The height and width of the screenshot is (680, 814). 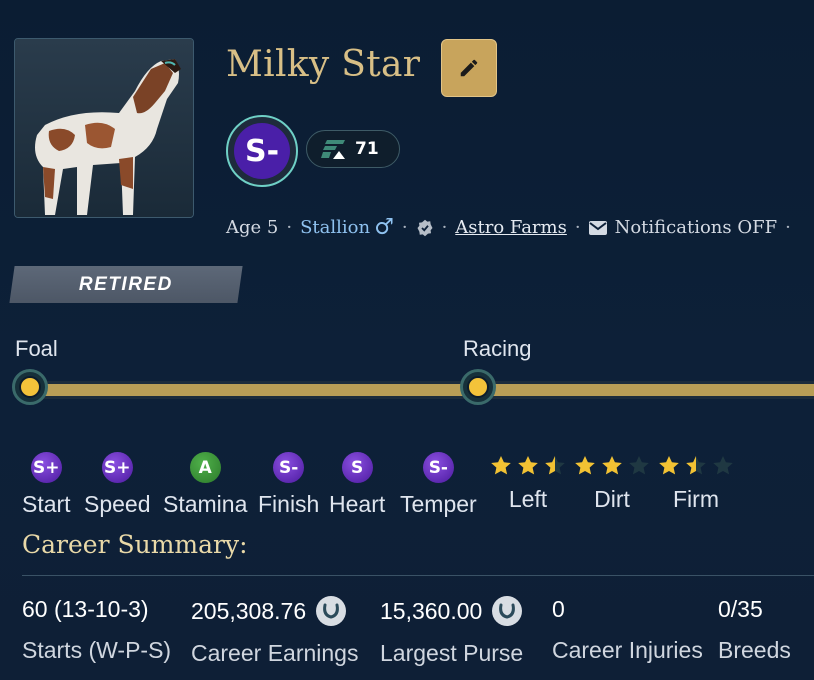 I want to click on rating-icon, so click(x=333, y=149).